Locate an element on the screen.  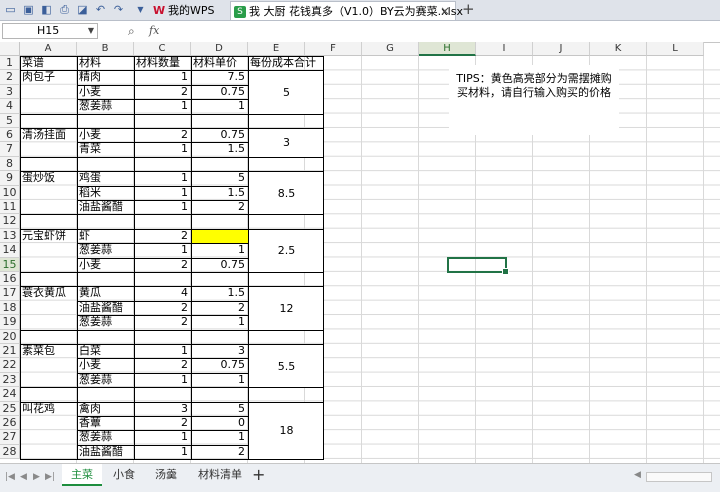
next-sheet-icon: ▶ is located at coordinates (36, 477).